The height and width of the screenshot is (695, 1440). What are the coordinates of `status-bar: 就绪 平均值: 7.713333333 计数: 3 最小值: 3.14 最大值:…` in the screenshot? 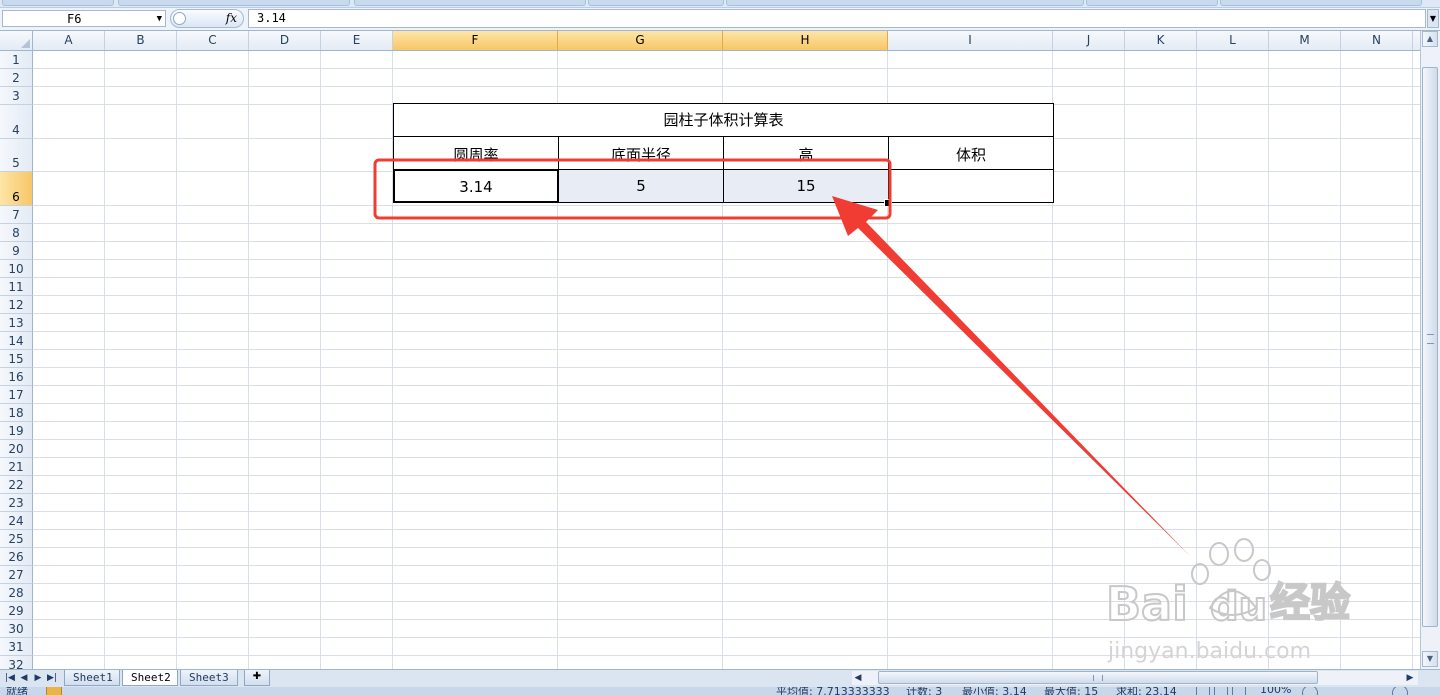 It's located at (720, 691).